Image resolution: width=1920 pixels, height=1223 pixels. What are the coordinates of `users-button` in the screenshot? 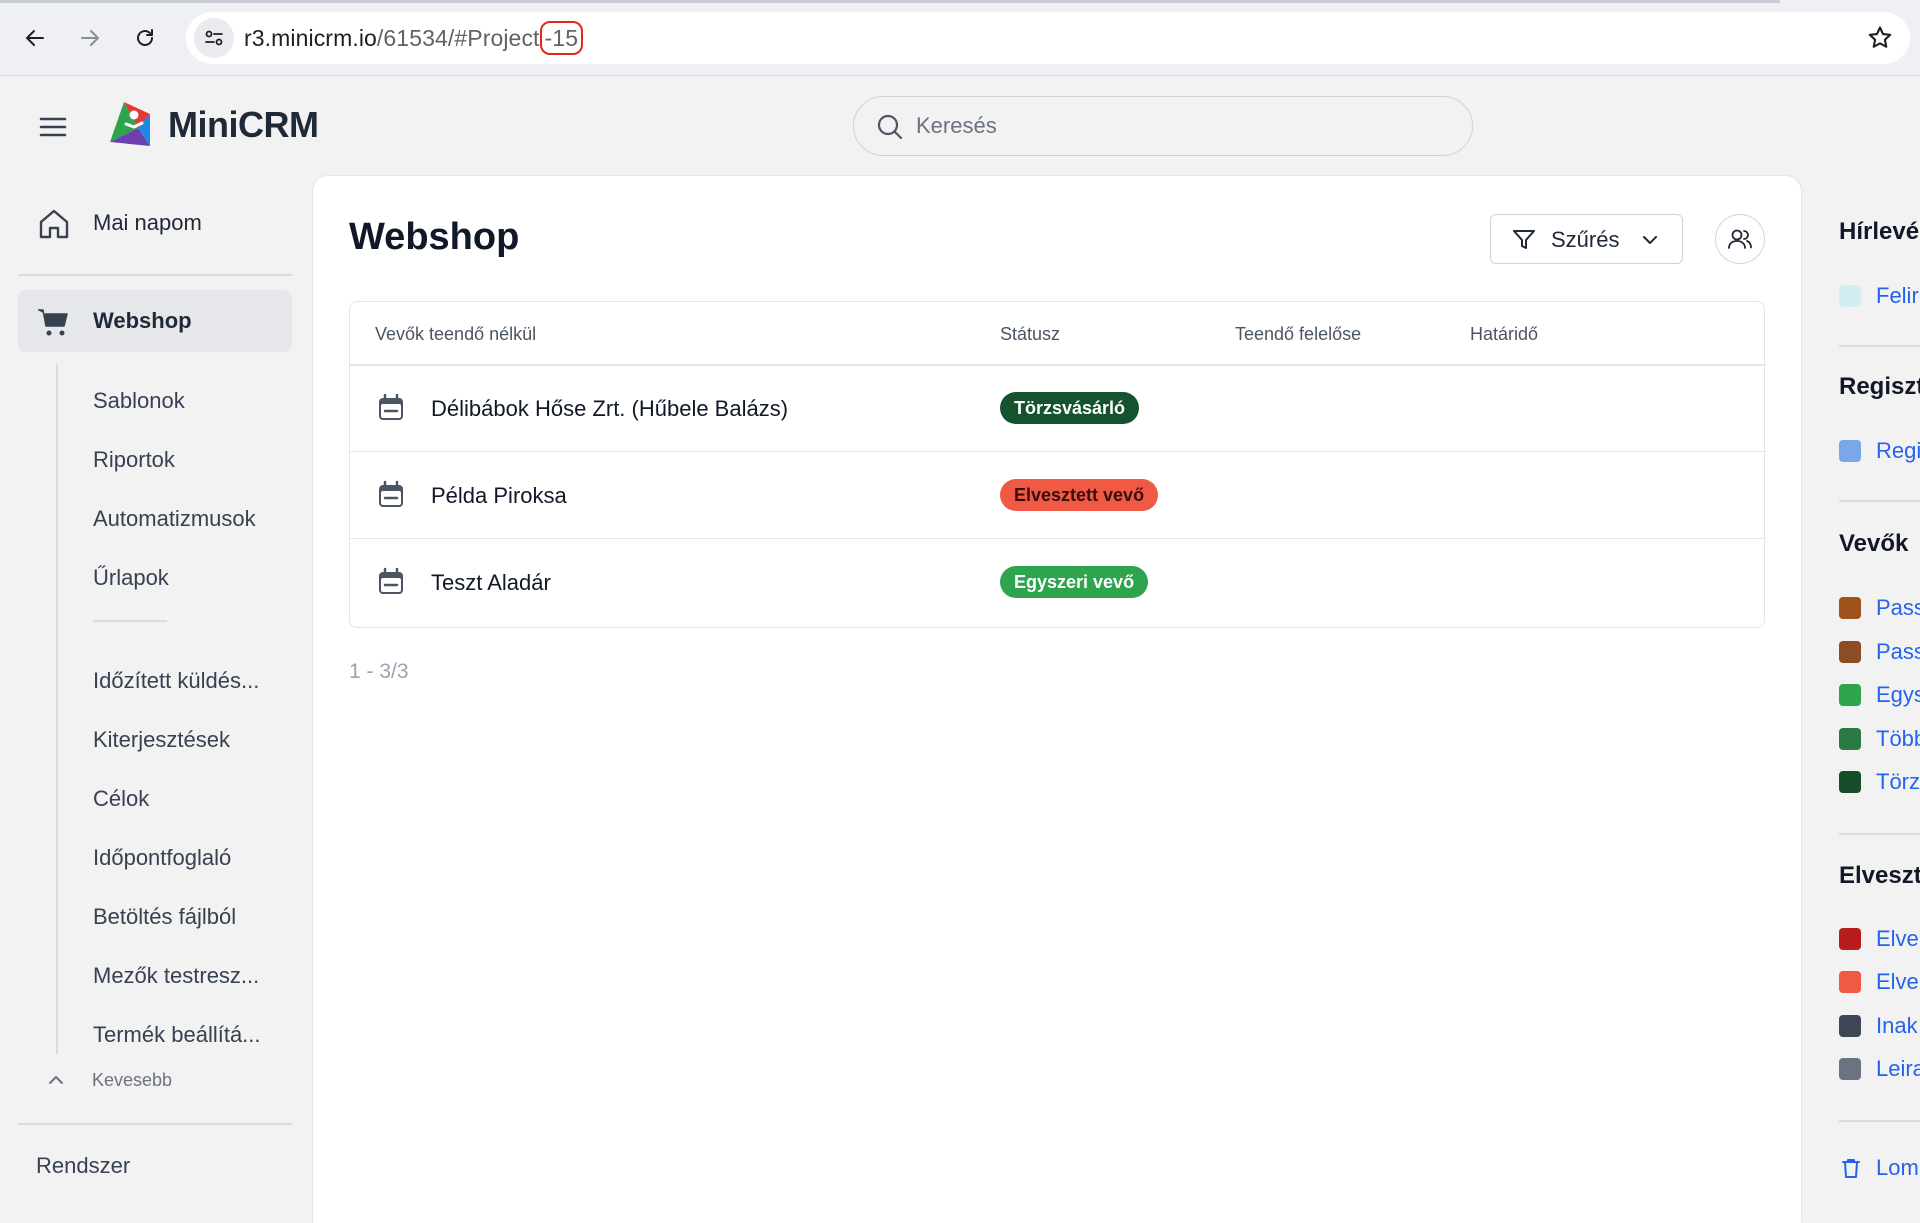 It's located at (1740, 239).